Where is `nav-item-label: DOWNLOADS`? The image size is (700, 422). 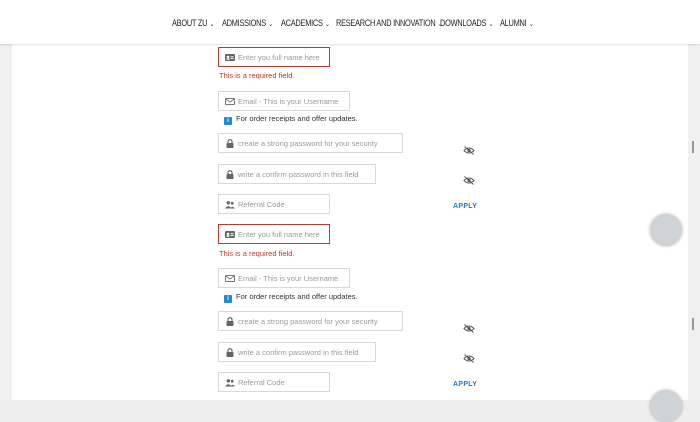
nav-item-label: DOWNLOADS is located at coordinates (463, 23).